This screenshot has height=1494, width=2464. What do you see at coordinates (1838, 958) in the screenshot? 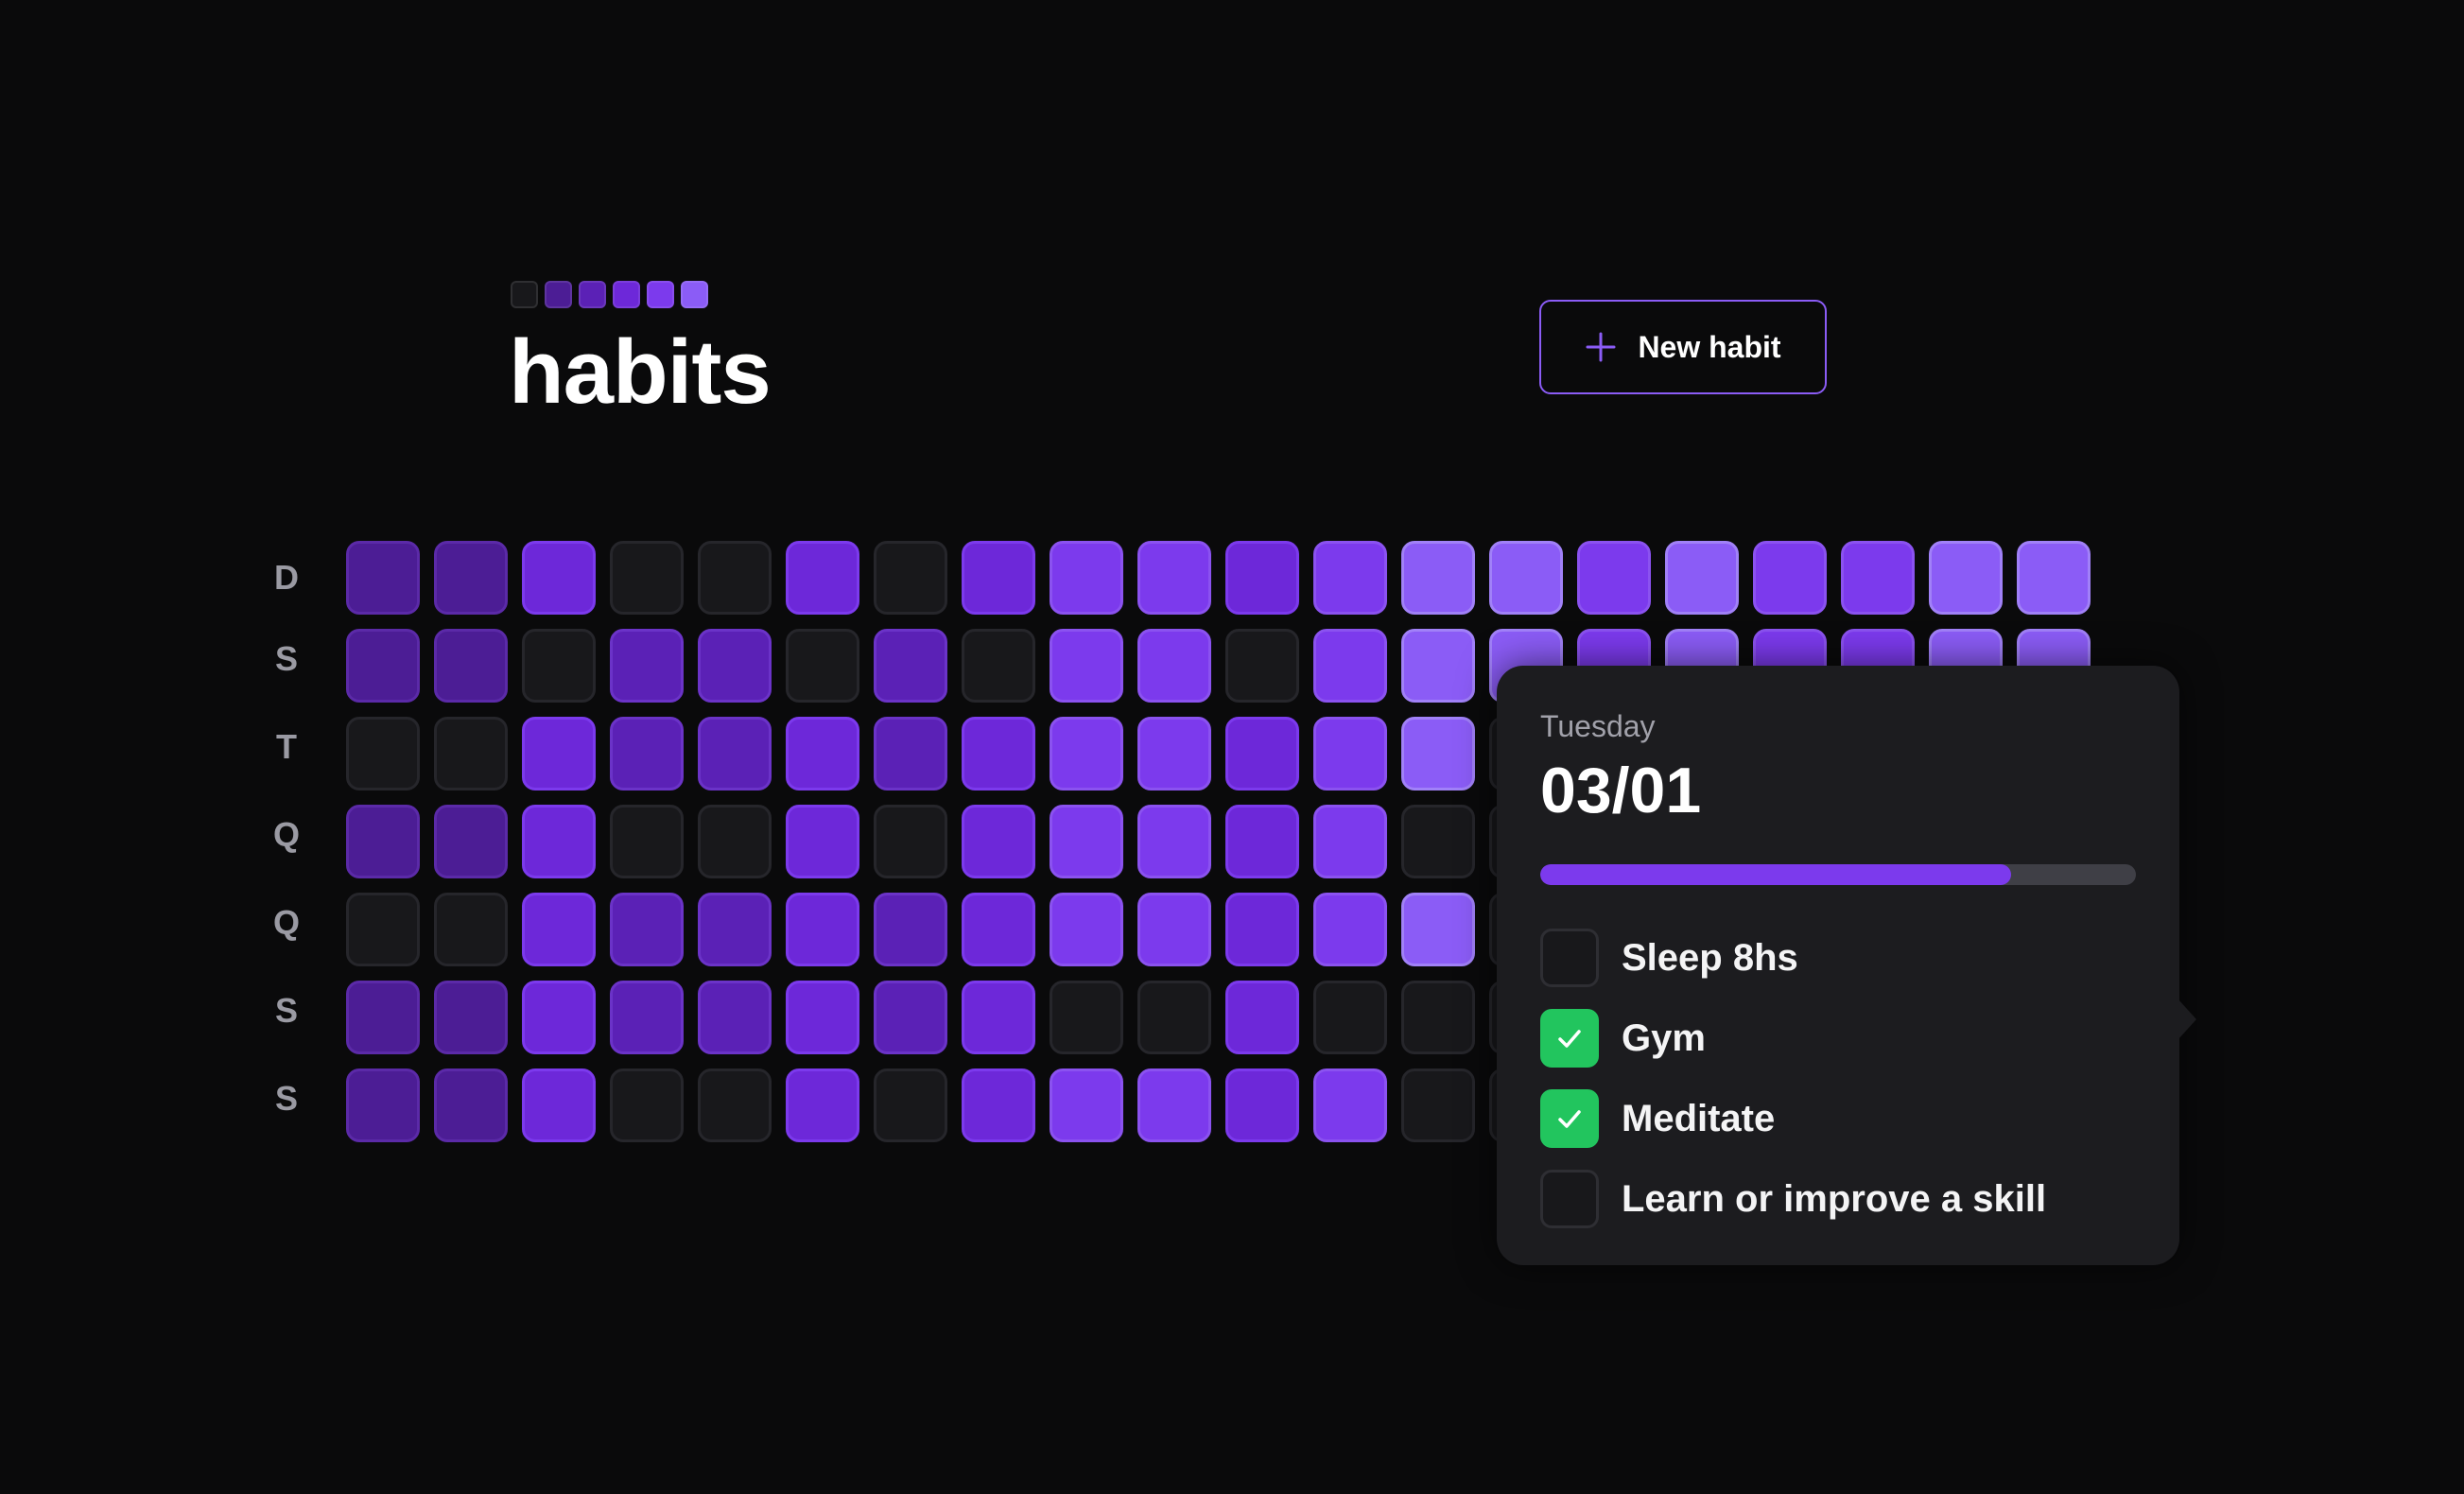
I see `habit-item: Sleep 8hs` at bounding box center [1838, 958].